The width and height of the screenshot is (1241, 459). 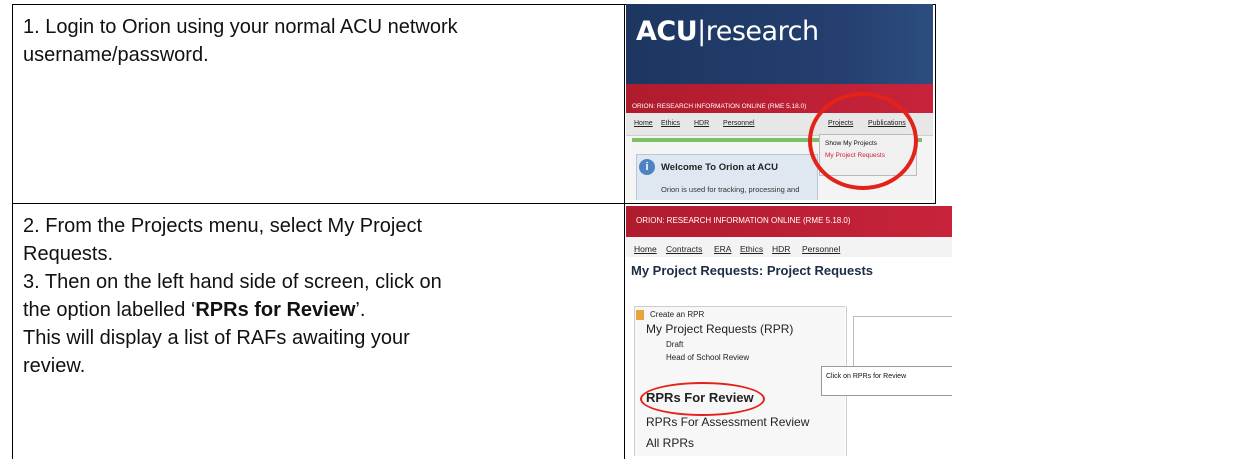 What do you see at coordinates (821, 249) in the screenshot?
I see `menu-personnel-2: Personnel` at bounding box center [821, 249].